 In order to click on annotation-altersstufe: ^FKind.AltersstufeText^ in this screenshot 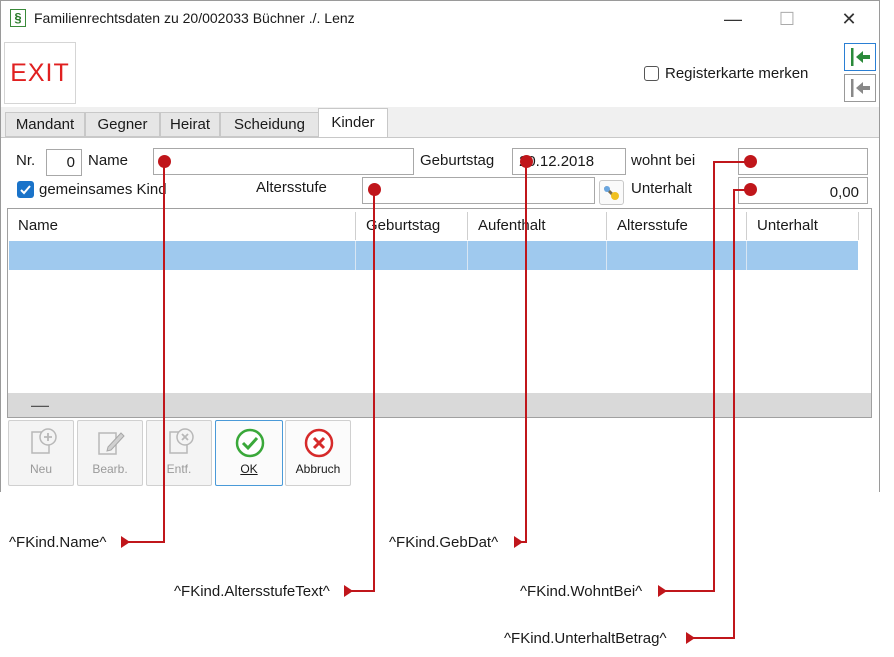, I will do `click(252, 591)`.